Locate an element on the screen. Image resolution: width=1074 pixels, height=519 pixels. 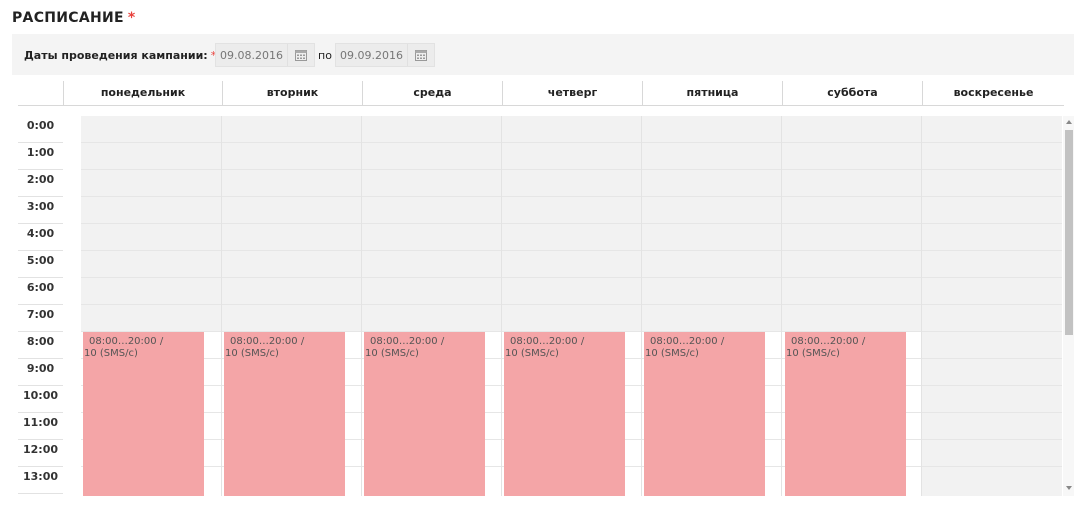
to-prefix: по is located at coordinates (325, 55).